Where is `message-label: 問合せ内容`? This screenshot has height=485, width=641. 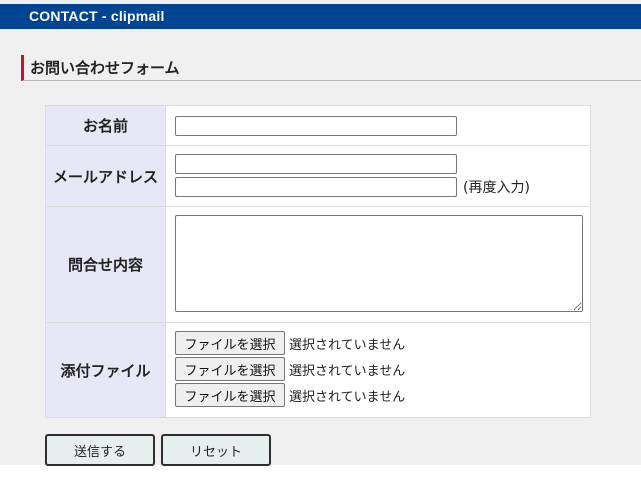 message-label: 問合せ内容 is located at coordinates (106, 264).